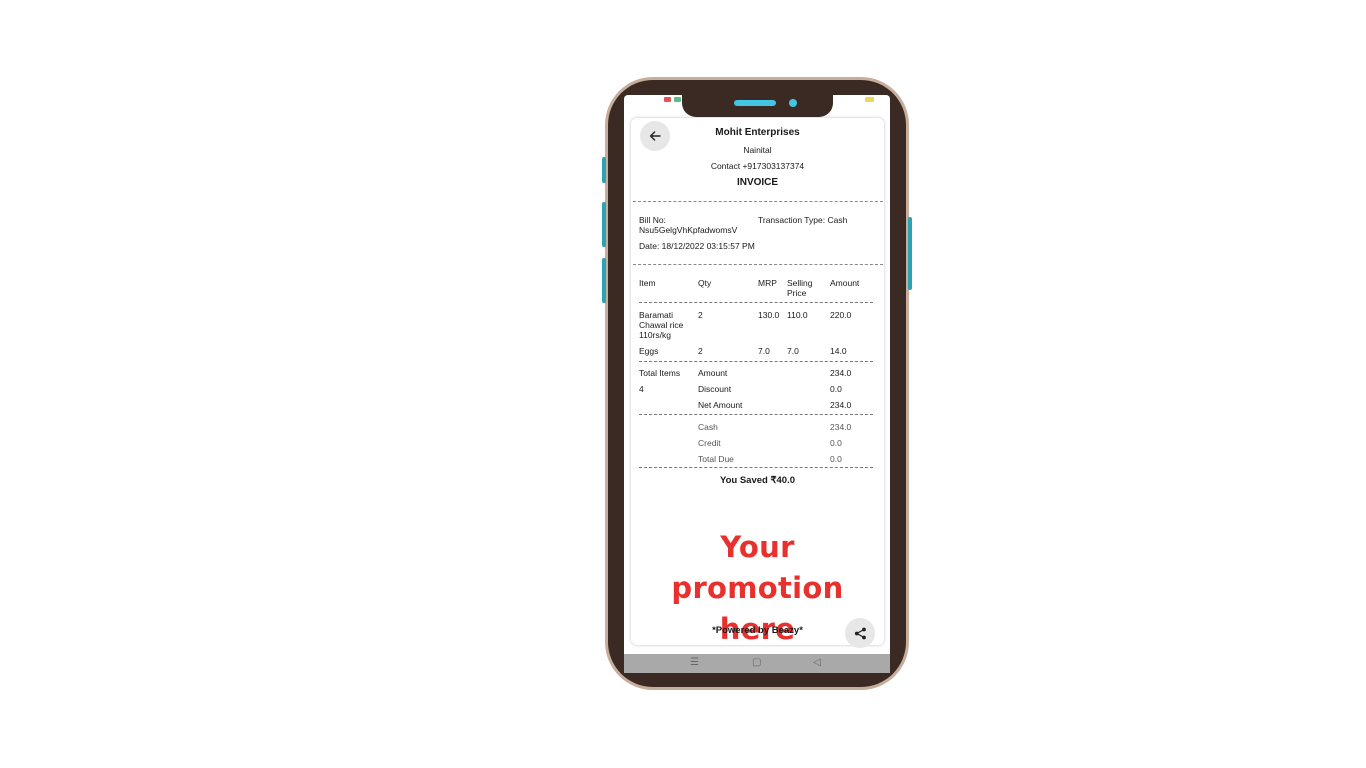  I want to click on recent-apps-icon: ☰, so click(694, 663).